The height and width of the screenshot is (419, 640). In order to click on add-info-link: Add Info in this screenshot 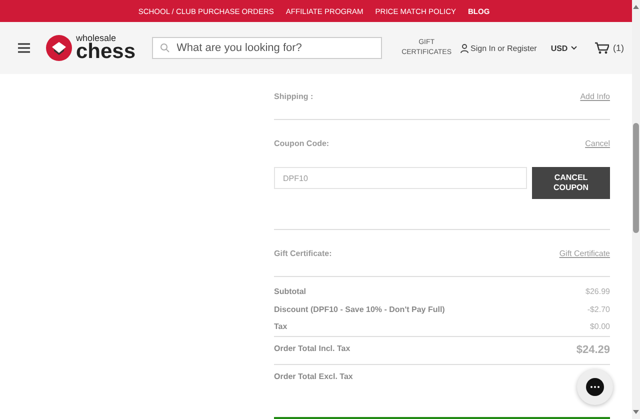, I will do `click(595, 96)`.